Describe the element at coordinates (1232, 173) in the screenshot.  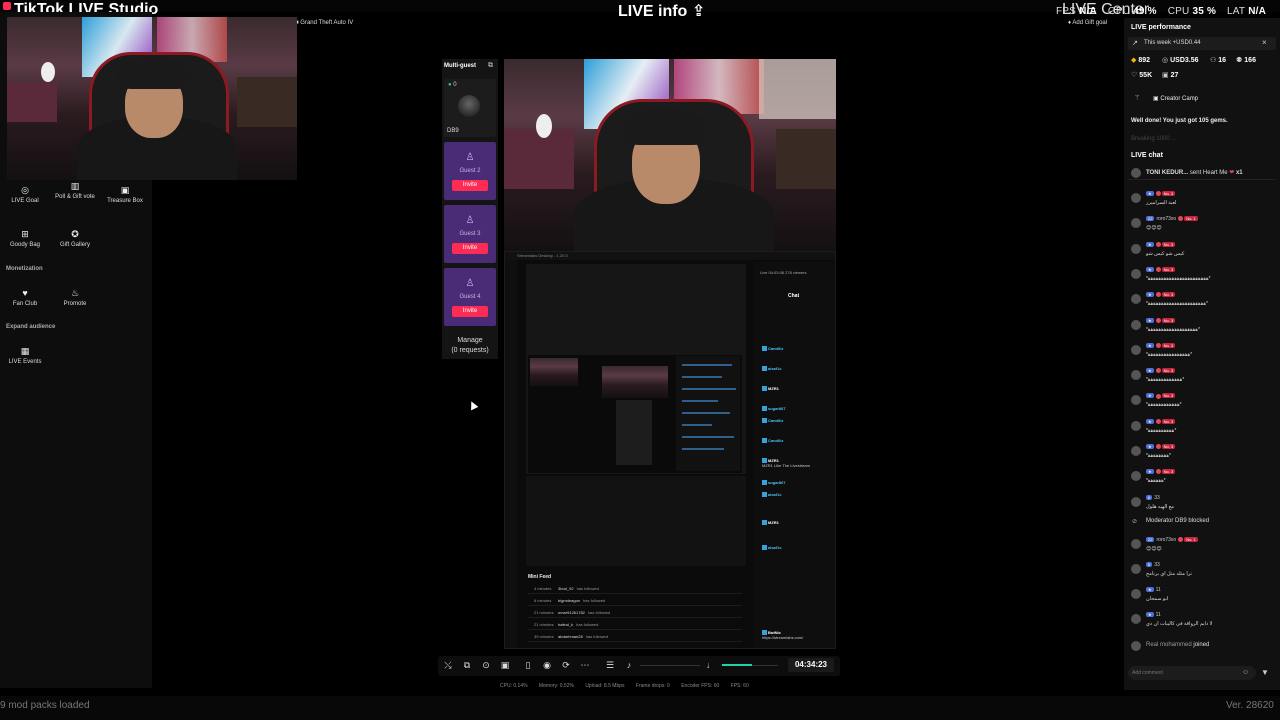
I see `heart-gift-icon: ❤` at that location.